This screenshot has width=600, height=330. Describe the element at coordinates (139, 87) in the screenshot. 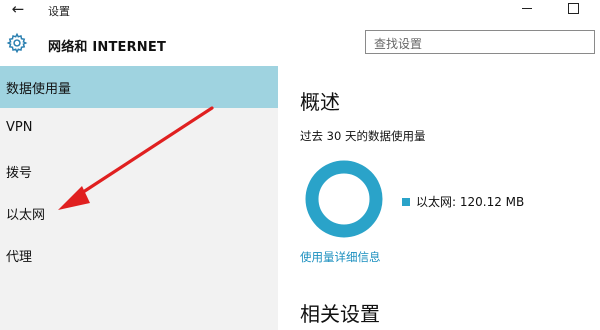

I see `sidebar-item-data-usage: 数据使用量` at that location.